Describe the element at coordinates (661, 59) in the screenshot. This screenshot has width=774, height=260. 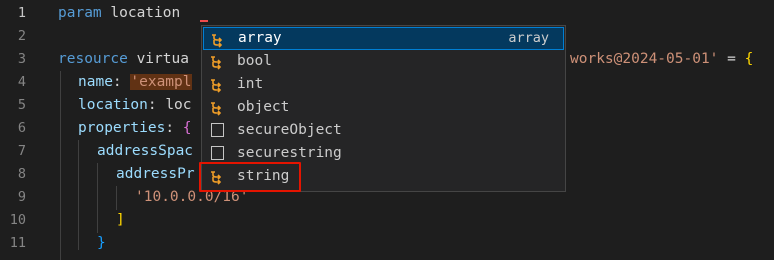
I see `code-line-3-tail: works@2024-05-01' = {` at that location.